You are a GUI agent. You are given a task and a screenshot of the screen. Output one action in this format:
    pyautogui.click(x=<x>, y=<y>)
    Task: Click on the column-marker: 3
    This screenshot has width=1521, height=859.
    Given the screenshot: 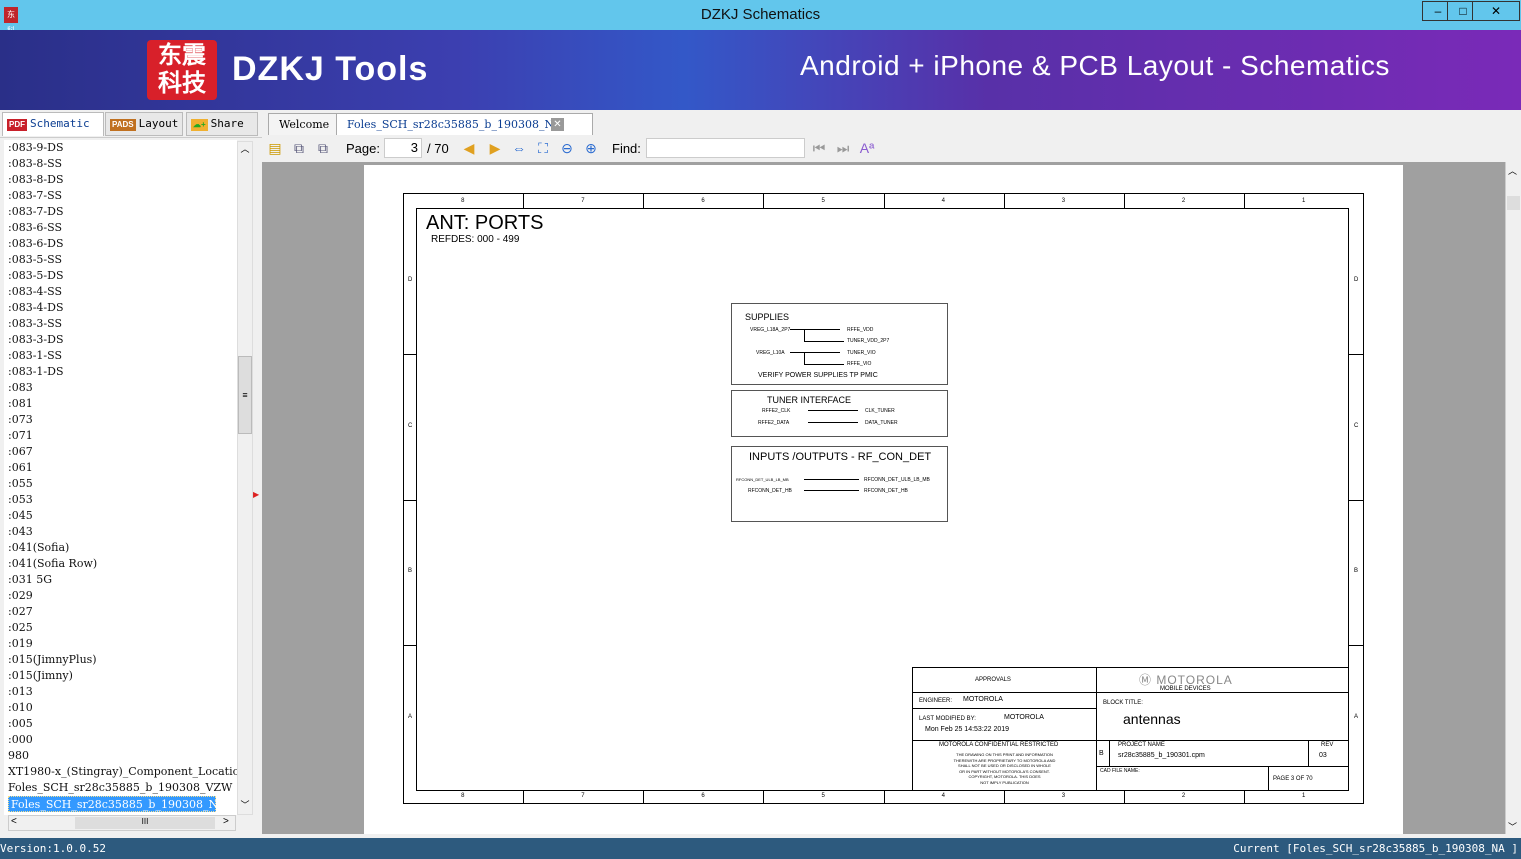 What is the action you would take?
    pyautogui.click(x=1063, y=201)
    